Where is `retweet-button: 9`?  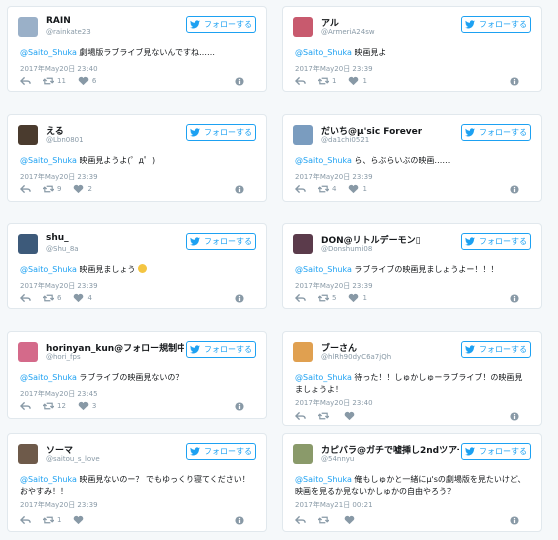 retweet-button: 9 is located at coordinates (52, 189).